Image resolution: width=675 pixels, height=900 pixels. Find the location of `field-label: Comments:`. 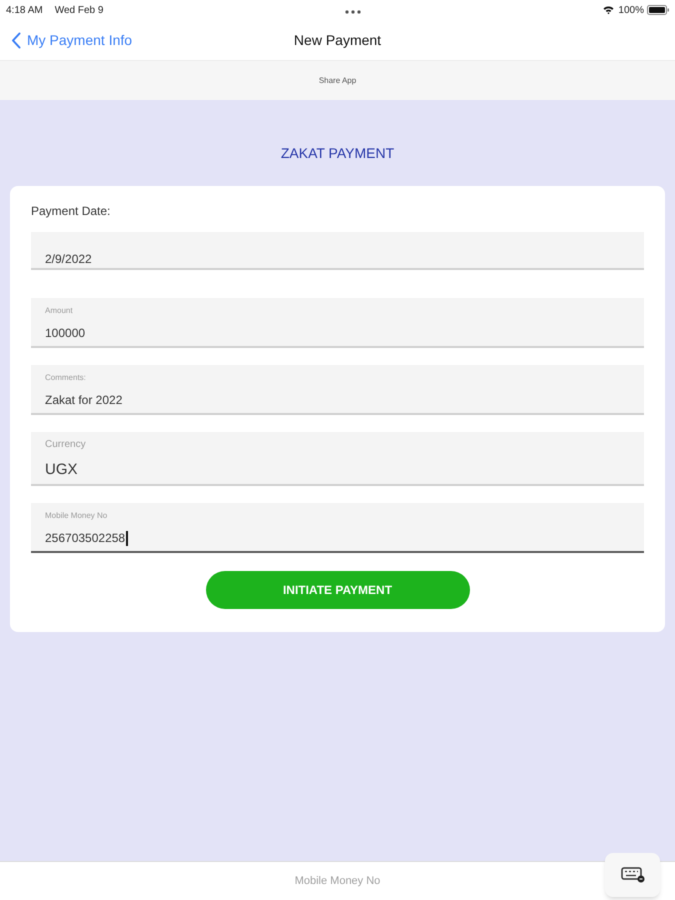

field-label: Comments: is located at coordinates (65, 378).